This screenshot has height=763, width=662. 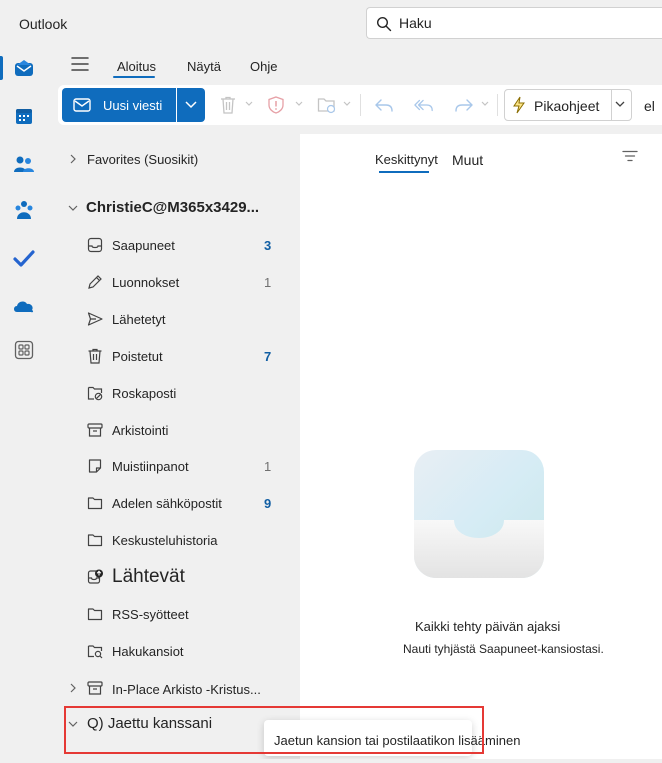 I want to click on new-mail-dropdown, so click(x=191, y=105).